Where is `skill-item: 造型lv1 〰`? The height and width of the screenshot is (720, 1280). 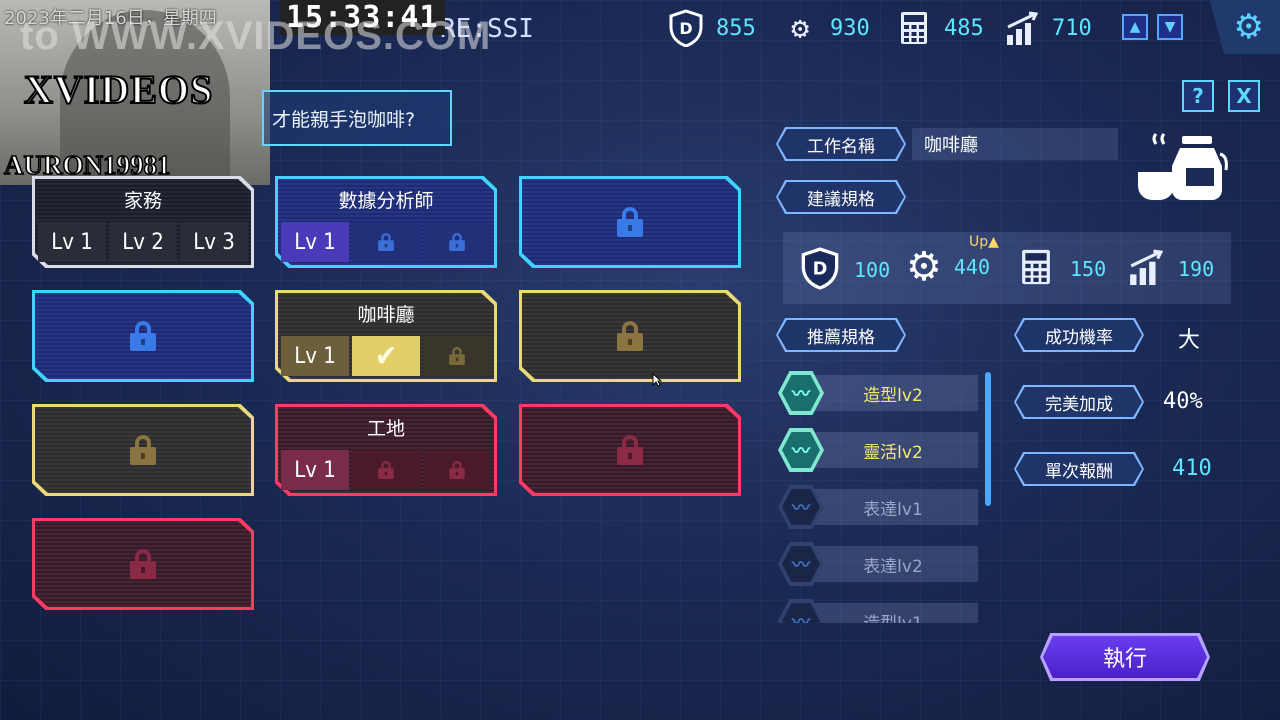 skill-item: 造型lv1 〰 is located at coordinates (878, 611).